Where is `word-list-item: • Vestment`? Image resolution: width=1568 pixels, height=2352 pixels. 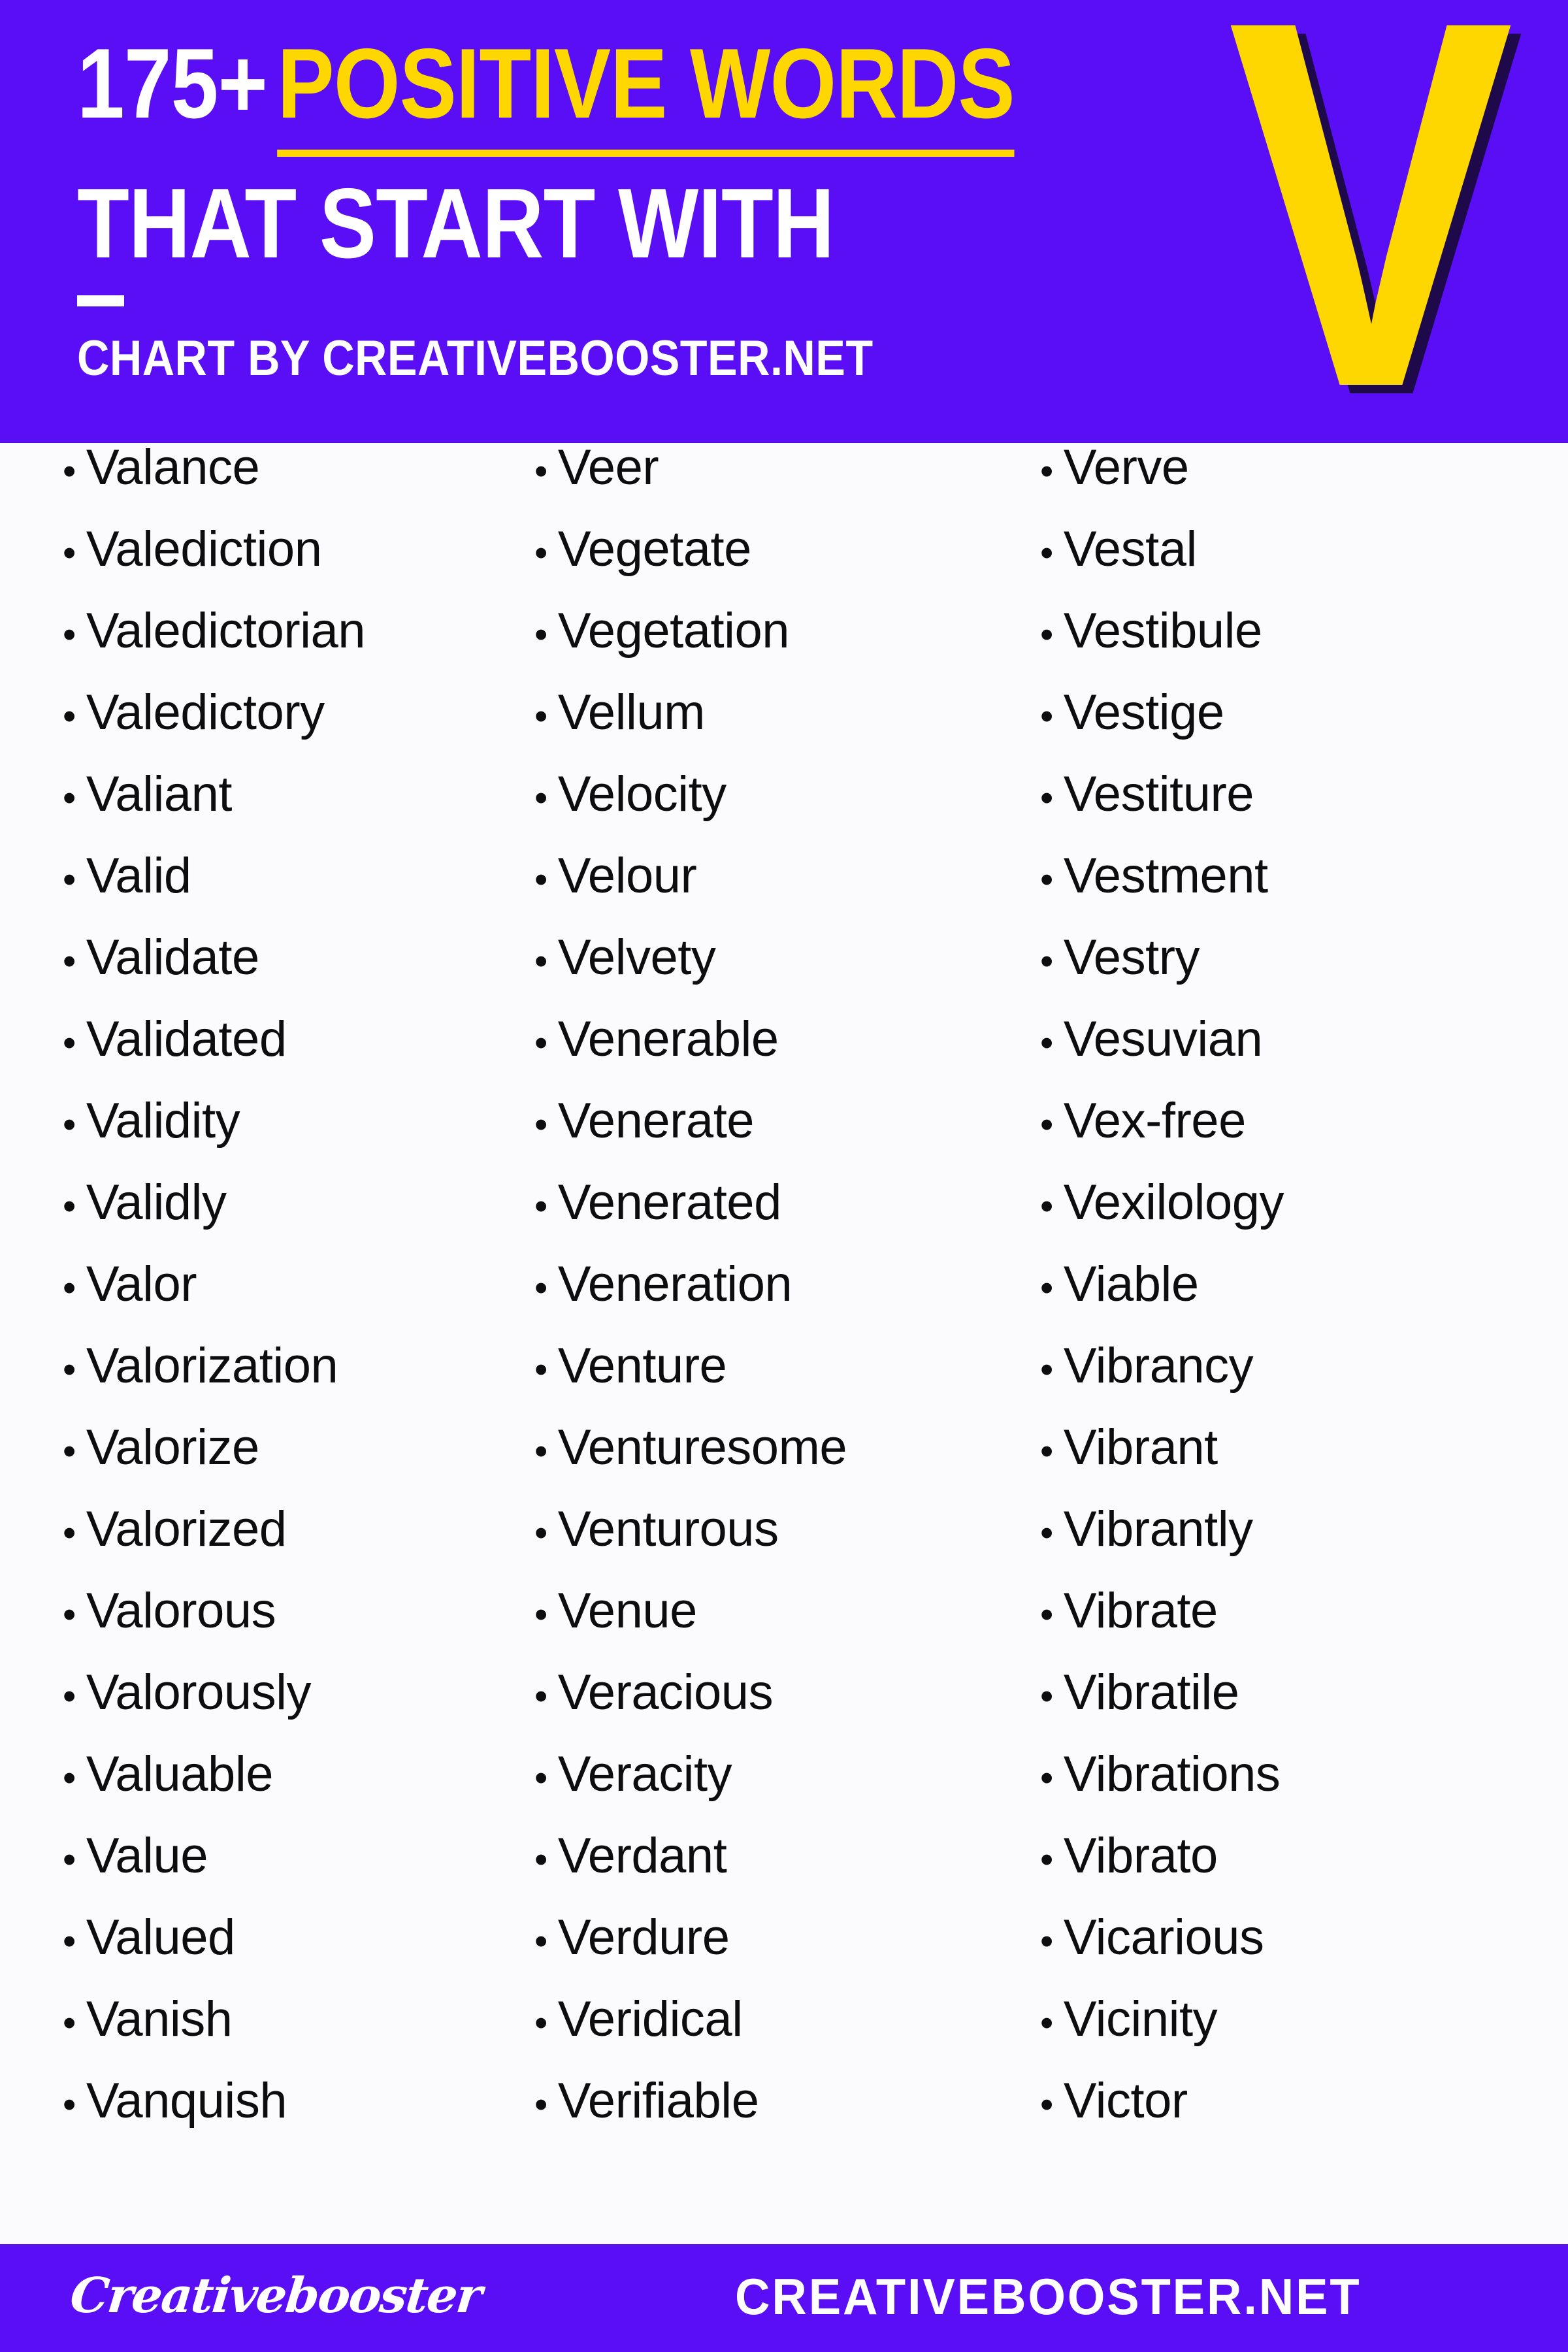 word-list-item: • Vestment is located at coordinates (1288, 892).